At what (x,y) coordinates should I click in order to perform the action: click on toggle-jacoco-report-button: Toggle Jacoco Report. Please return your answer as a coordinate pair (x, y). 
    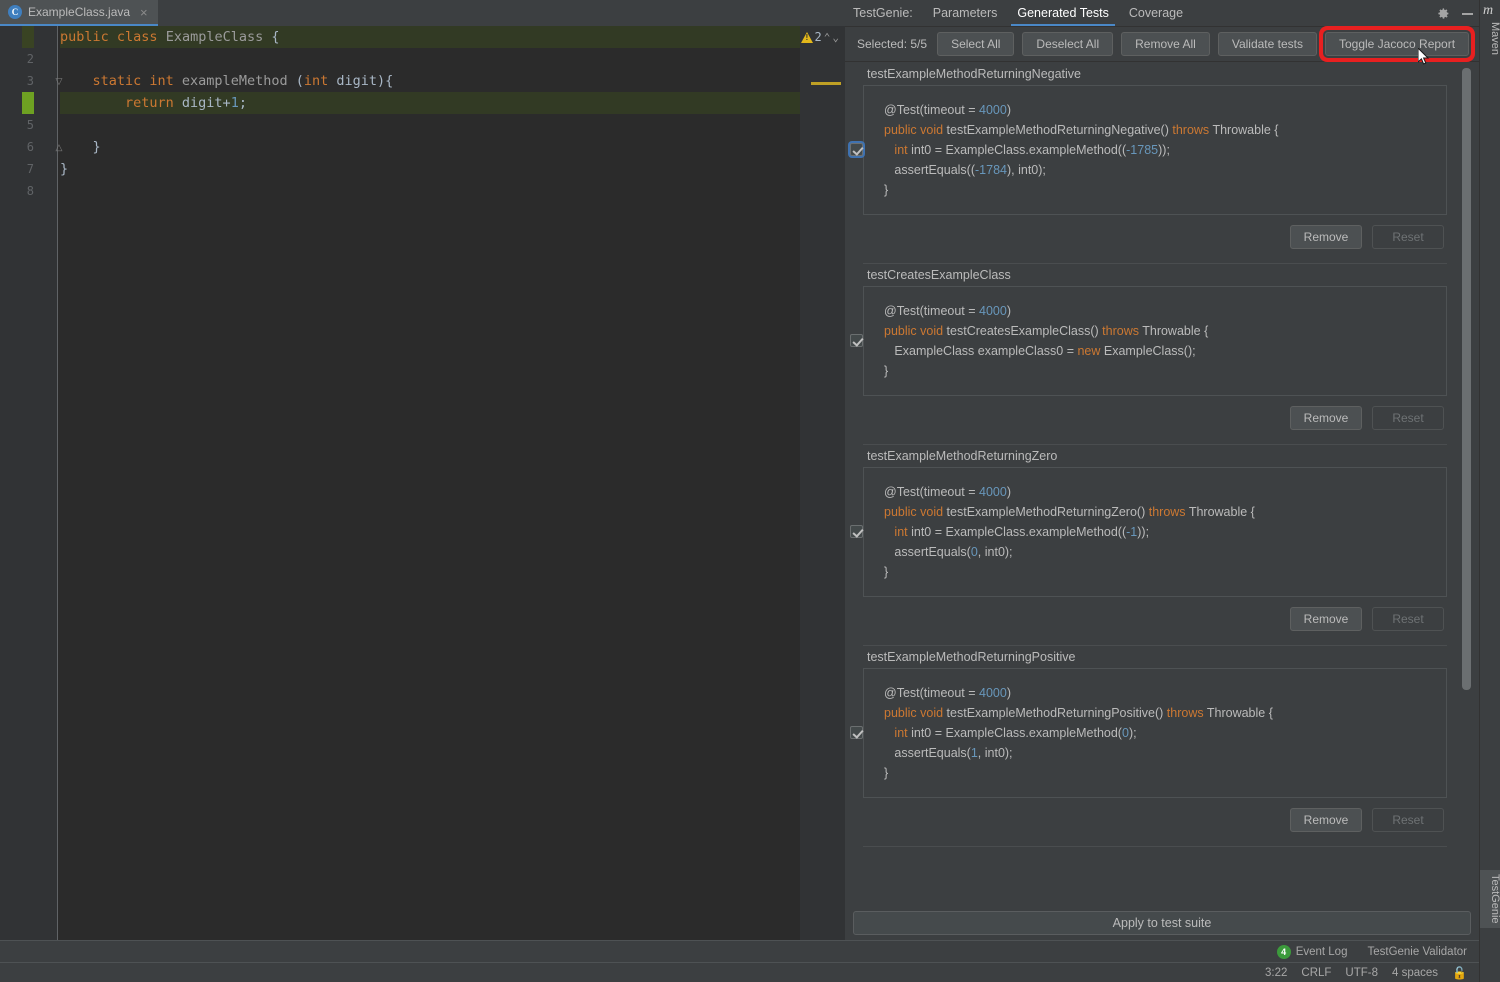
    Looking at the image, I should click on (1397, 44).